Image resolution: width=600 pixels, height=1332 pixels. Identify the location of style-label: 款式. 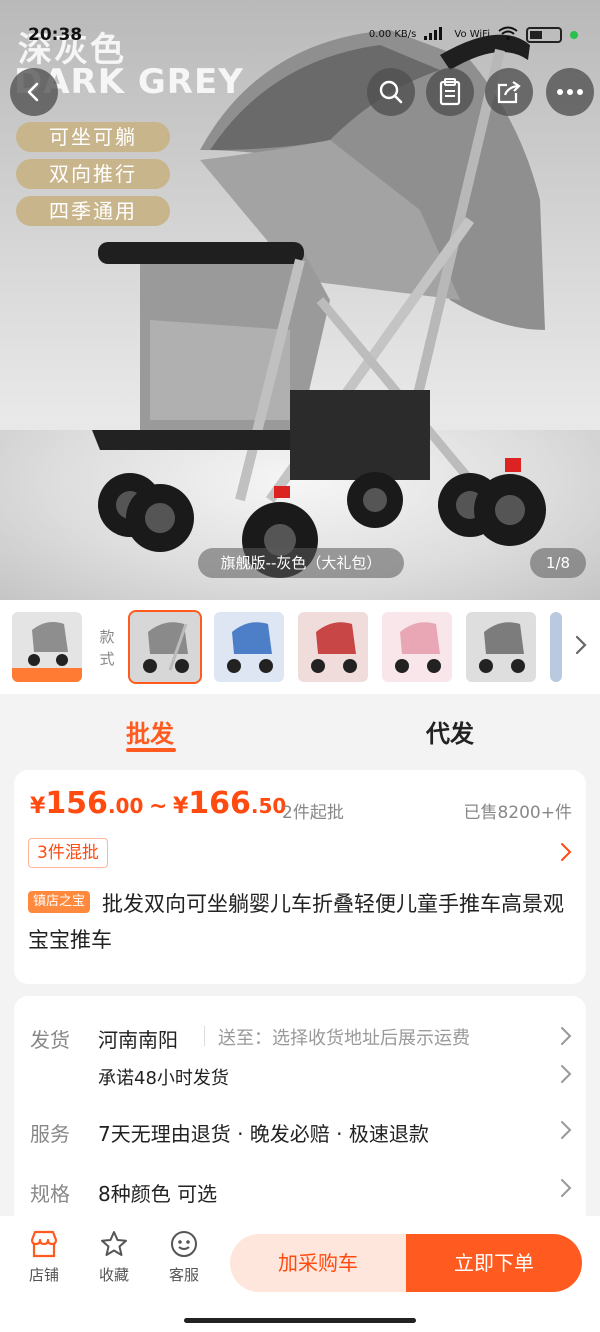
(107, 648).